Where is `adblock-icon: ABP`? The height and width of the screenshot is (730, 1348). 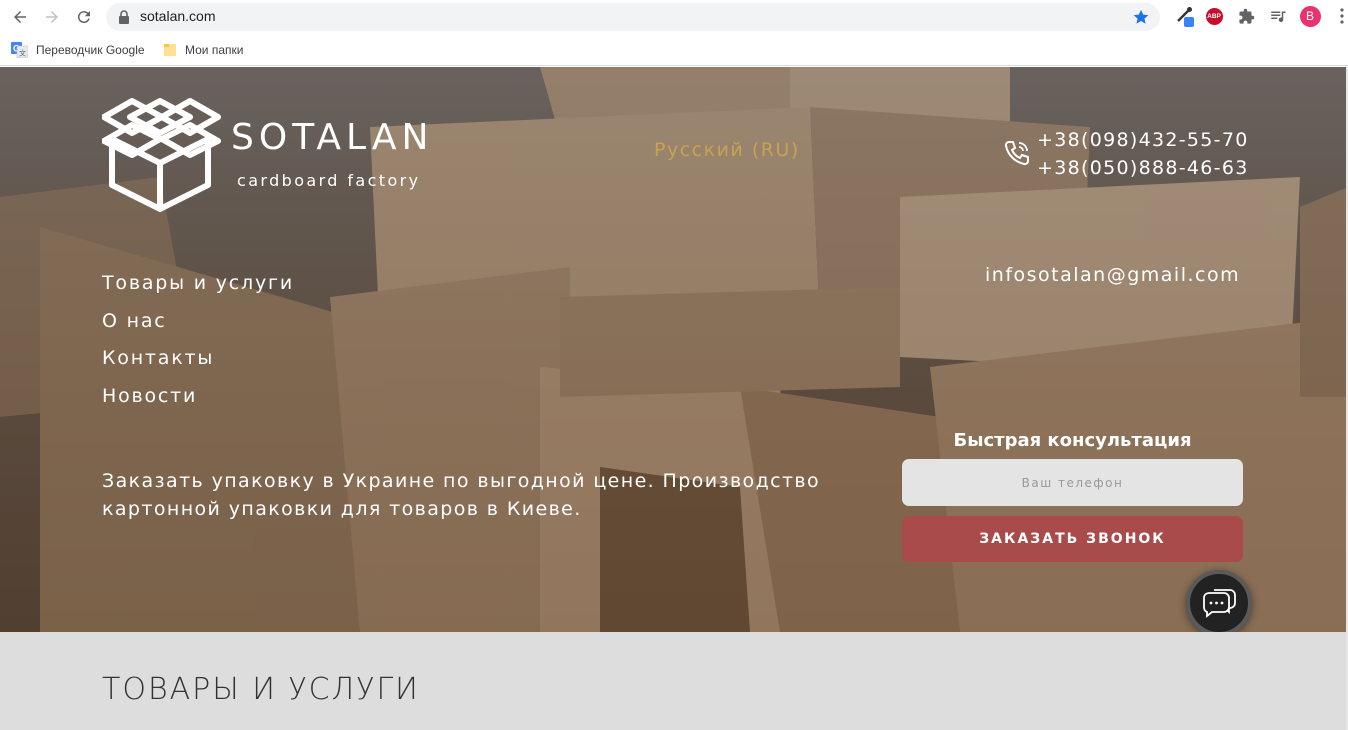 adblock-icon: ABP is located at coordinates (1214, 16).